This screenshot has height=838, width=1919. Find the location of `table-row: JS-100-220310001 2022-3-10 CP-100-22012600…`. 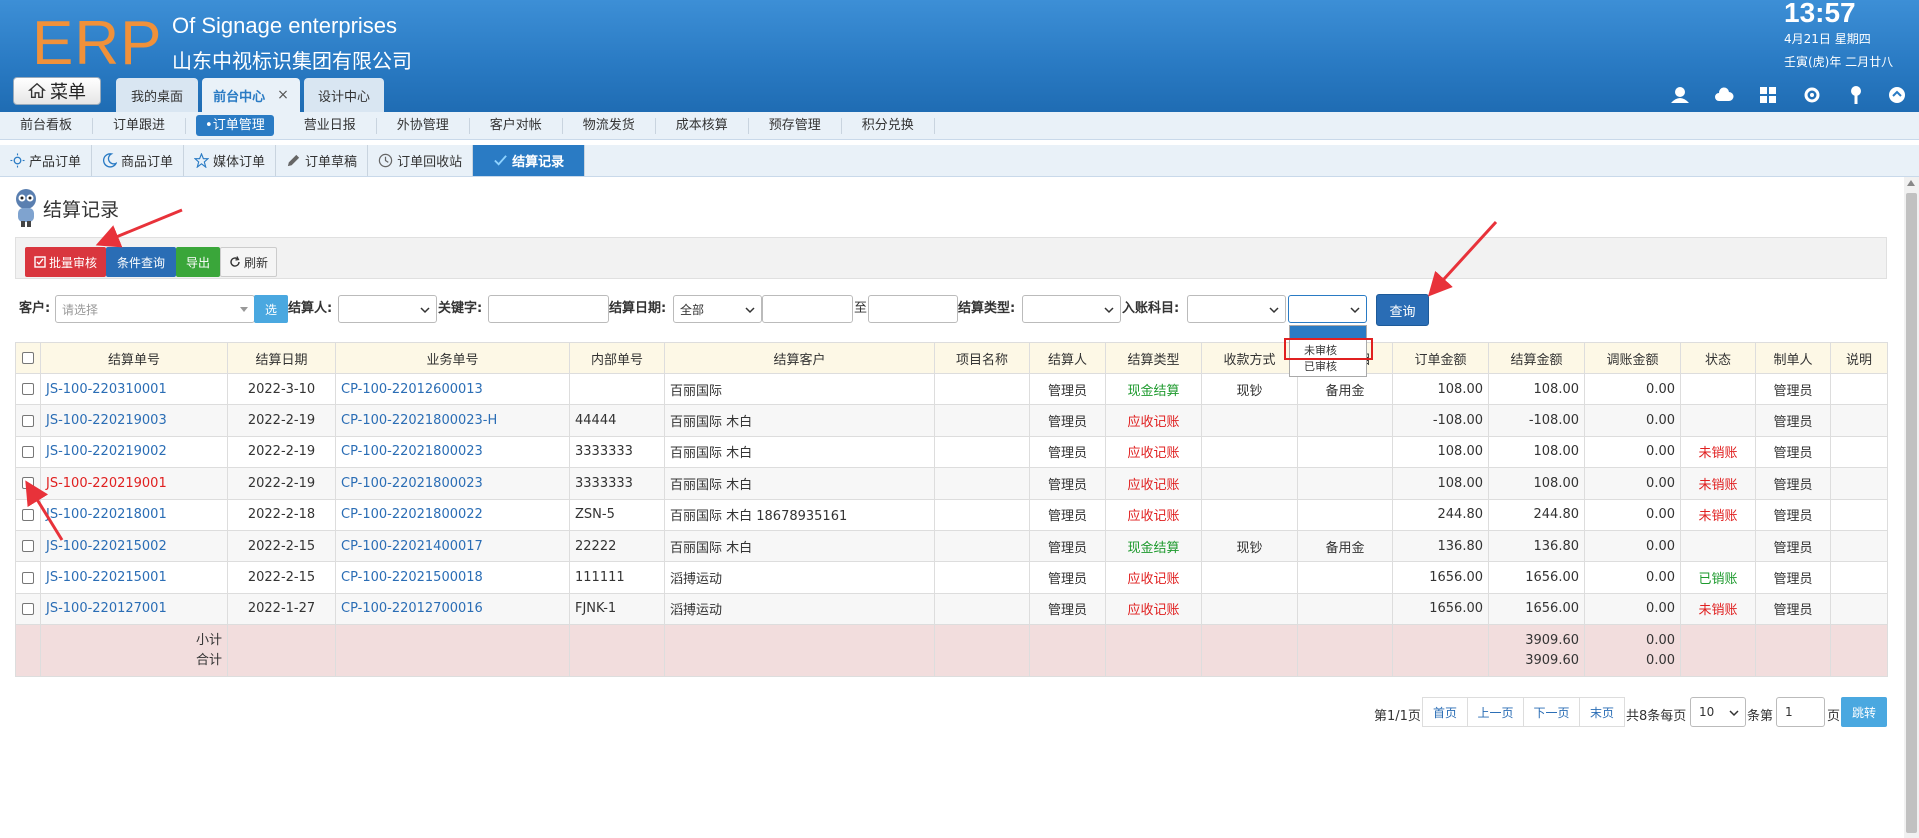

table-row: JS-100-220310001 2022-3-10 CP-100-22012600… is located at coordinates (951, 389).